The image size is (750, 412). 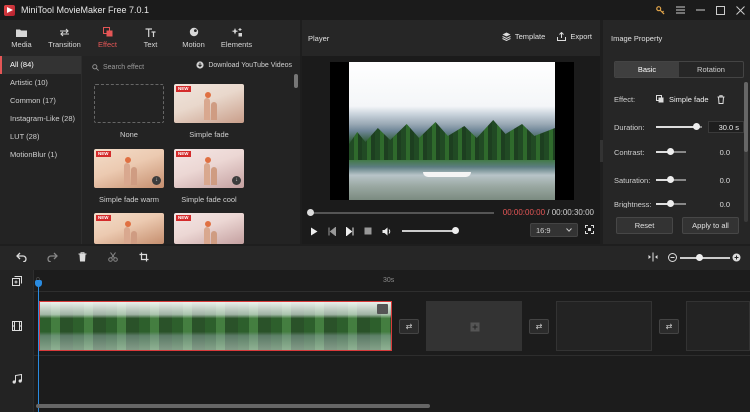 I want to click on effect-thumb-none, so click(x=129, y=103).